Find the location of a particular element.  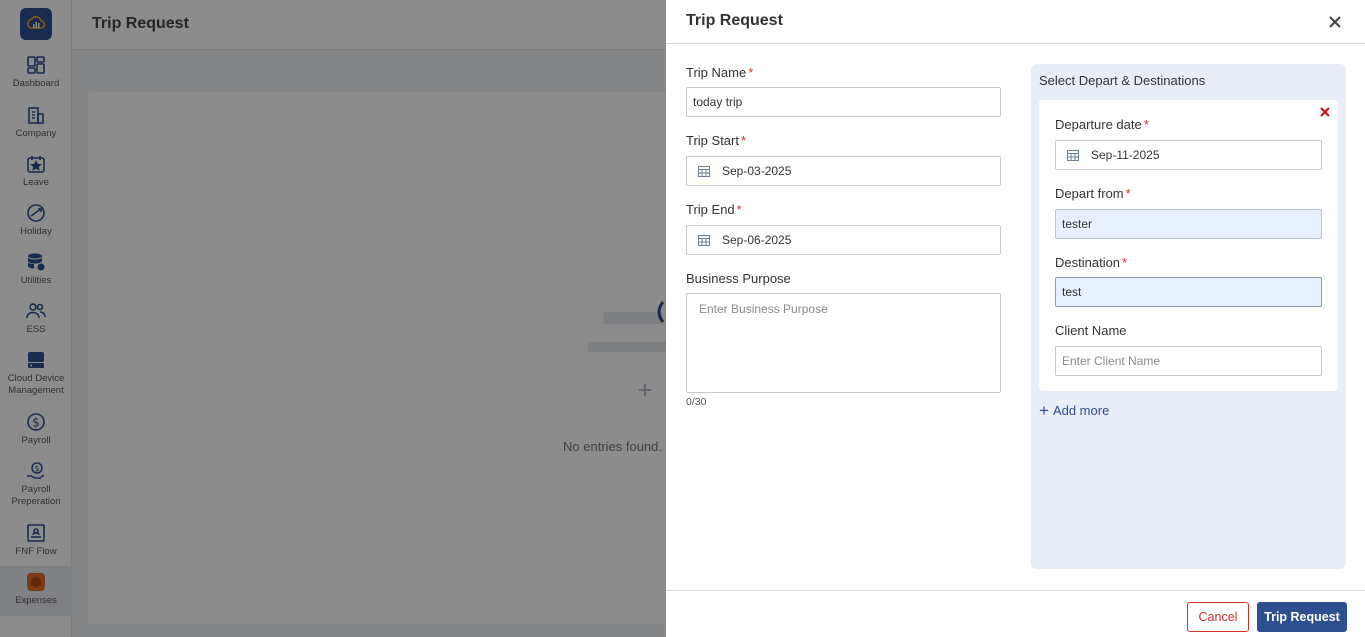

trip-end-label: Trip End * is located at coordinates (714, 209).